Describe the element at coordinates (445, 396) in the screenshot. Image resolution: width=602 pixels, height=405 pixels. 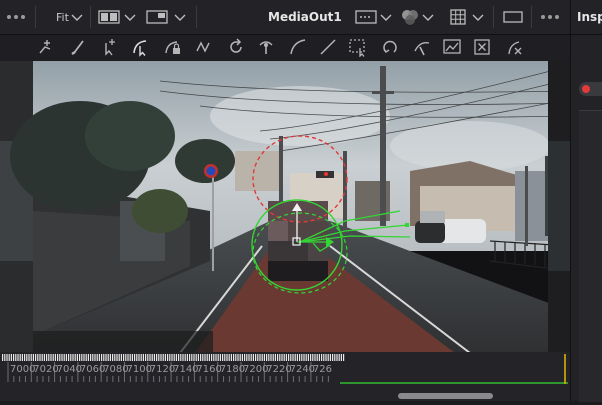
I see `timeline-scrollbar` at that location.